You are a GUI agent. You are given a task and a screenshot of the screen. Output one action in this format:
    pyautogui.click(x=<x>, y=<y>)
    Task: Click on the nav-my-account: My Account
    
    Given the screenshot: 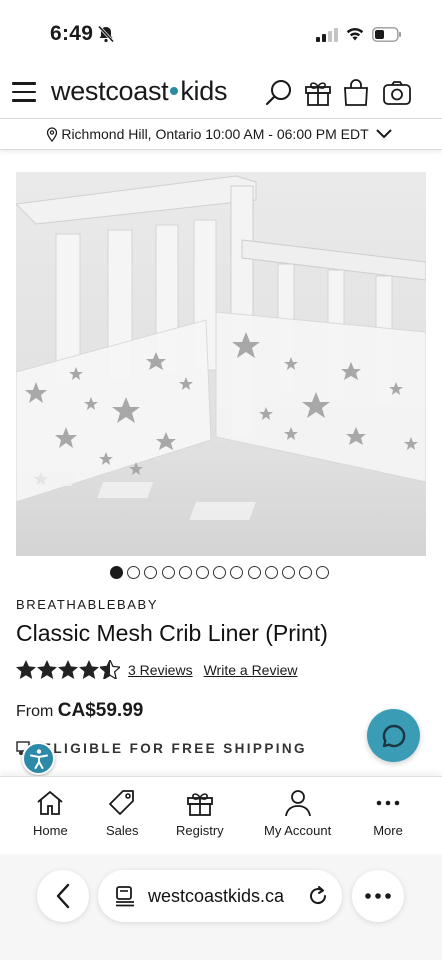 What is the action you would take?
    pyautogui.click(x=297, y=813)
    